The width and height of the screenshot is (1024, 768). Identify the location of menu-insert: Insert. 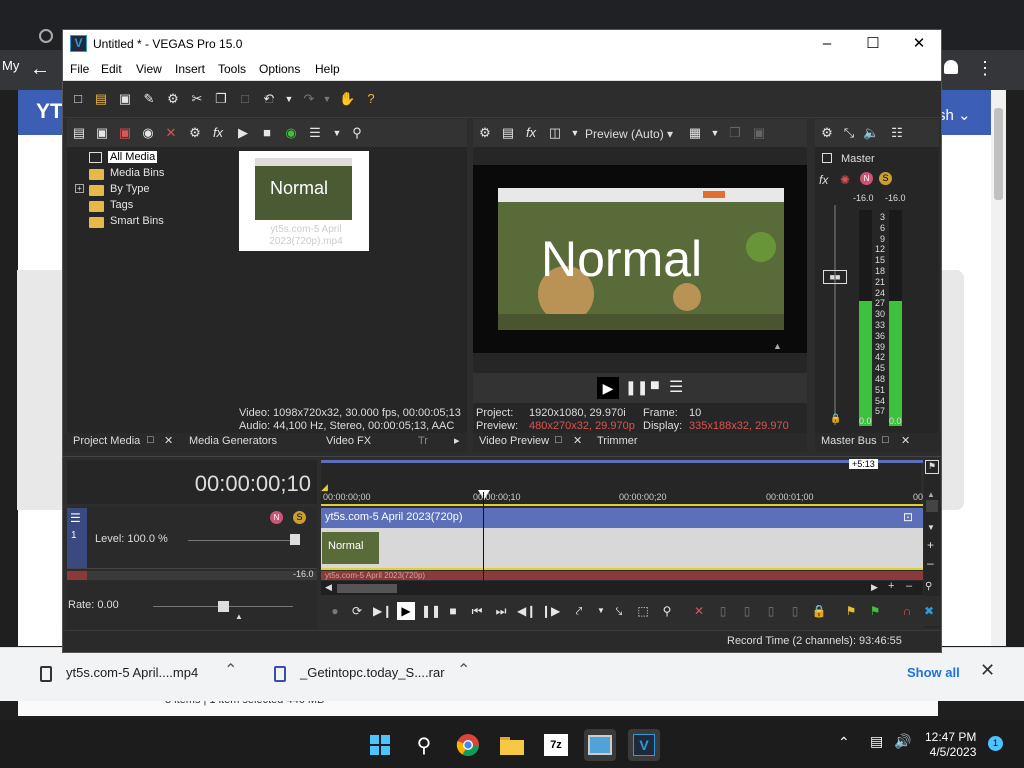
(190, 69).